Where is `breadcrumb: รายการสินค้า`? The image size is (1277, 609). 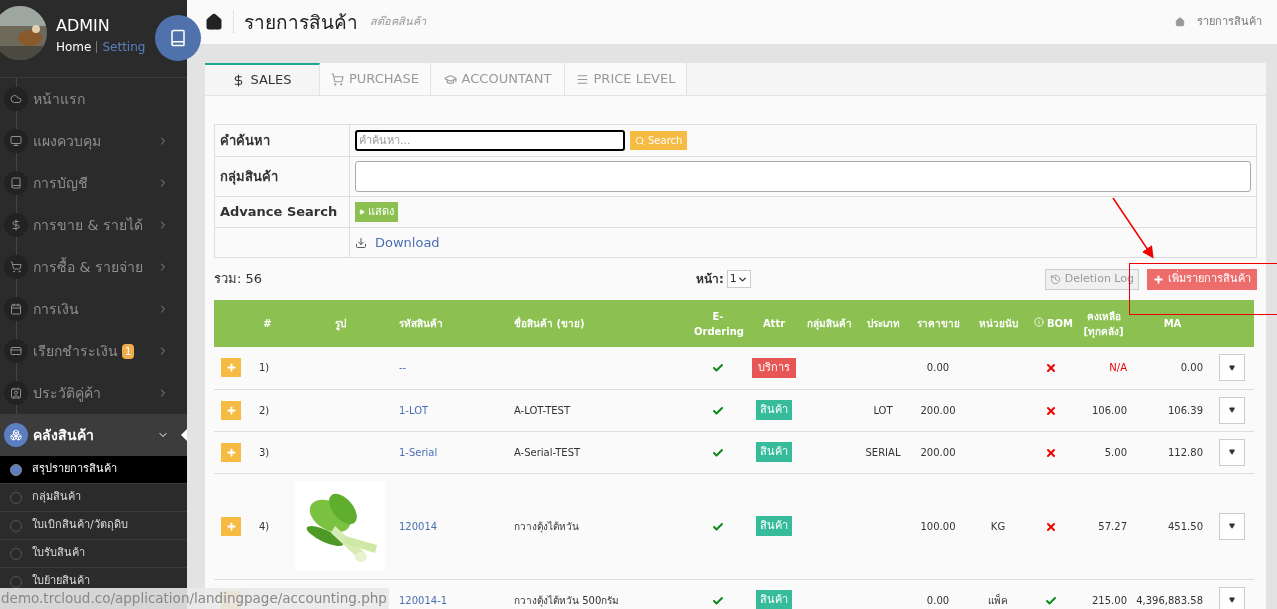
breadcrumb: รายการสินค้า is located at coordinates (1229, 21).